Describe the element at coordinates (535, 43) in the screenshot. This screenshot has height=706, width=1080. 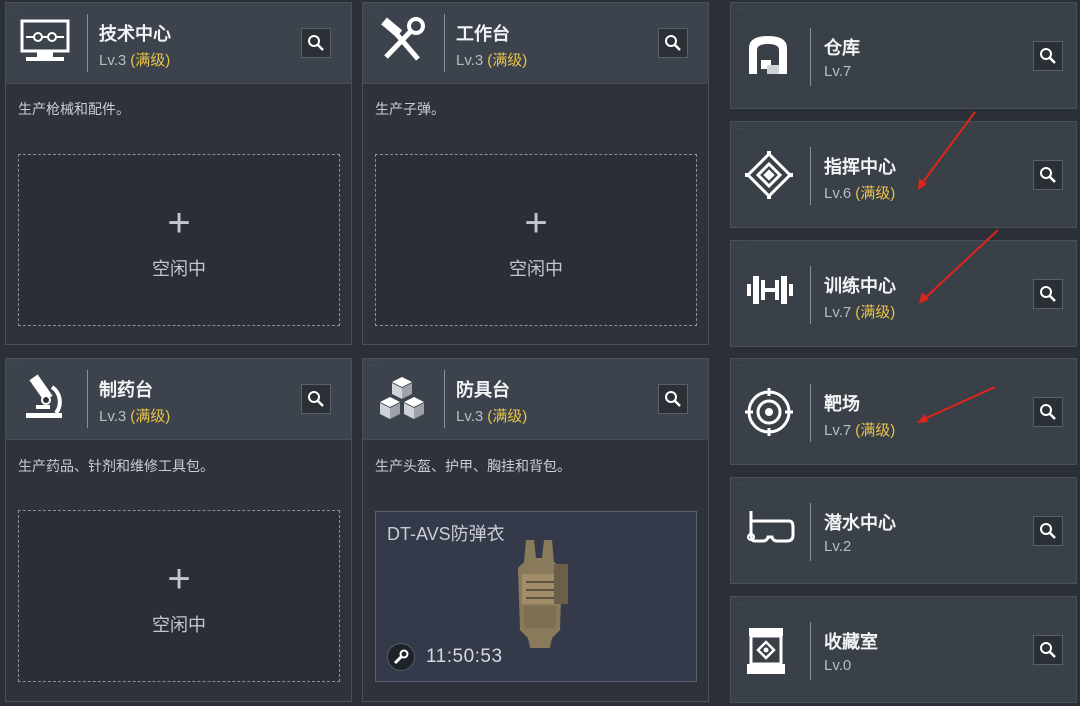
I see `card-header: · · · 工作台 Lv.3 (满级)` at that location.